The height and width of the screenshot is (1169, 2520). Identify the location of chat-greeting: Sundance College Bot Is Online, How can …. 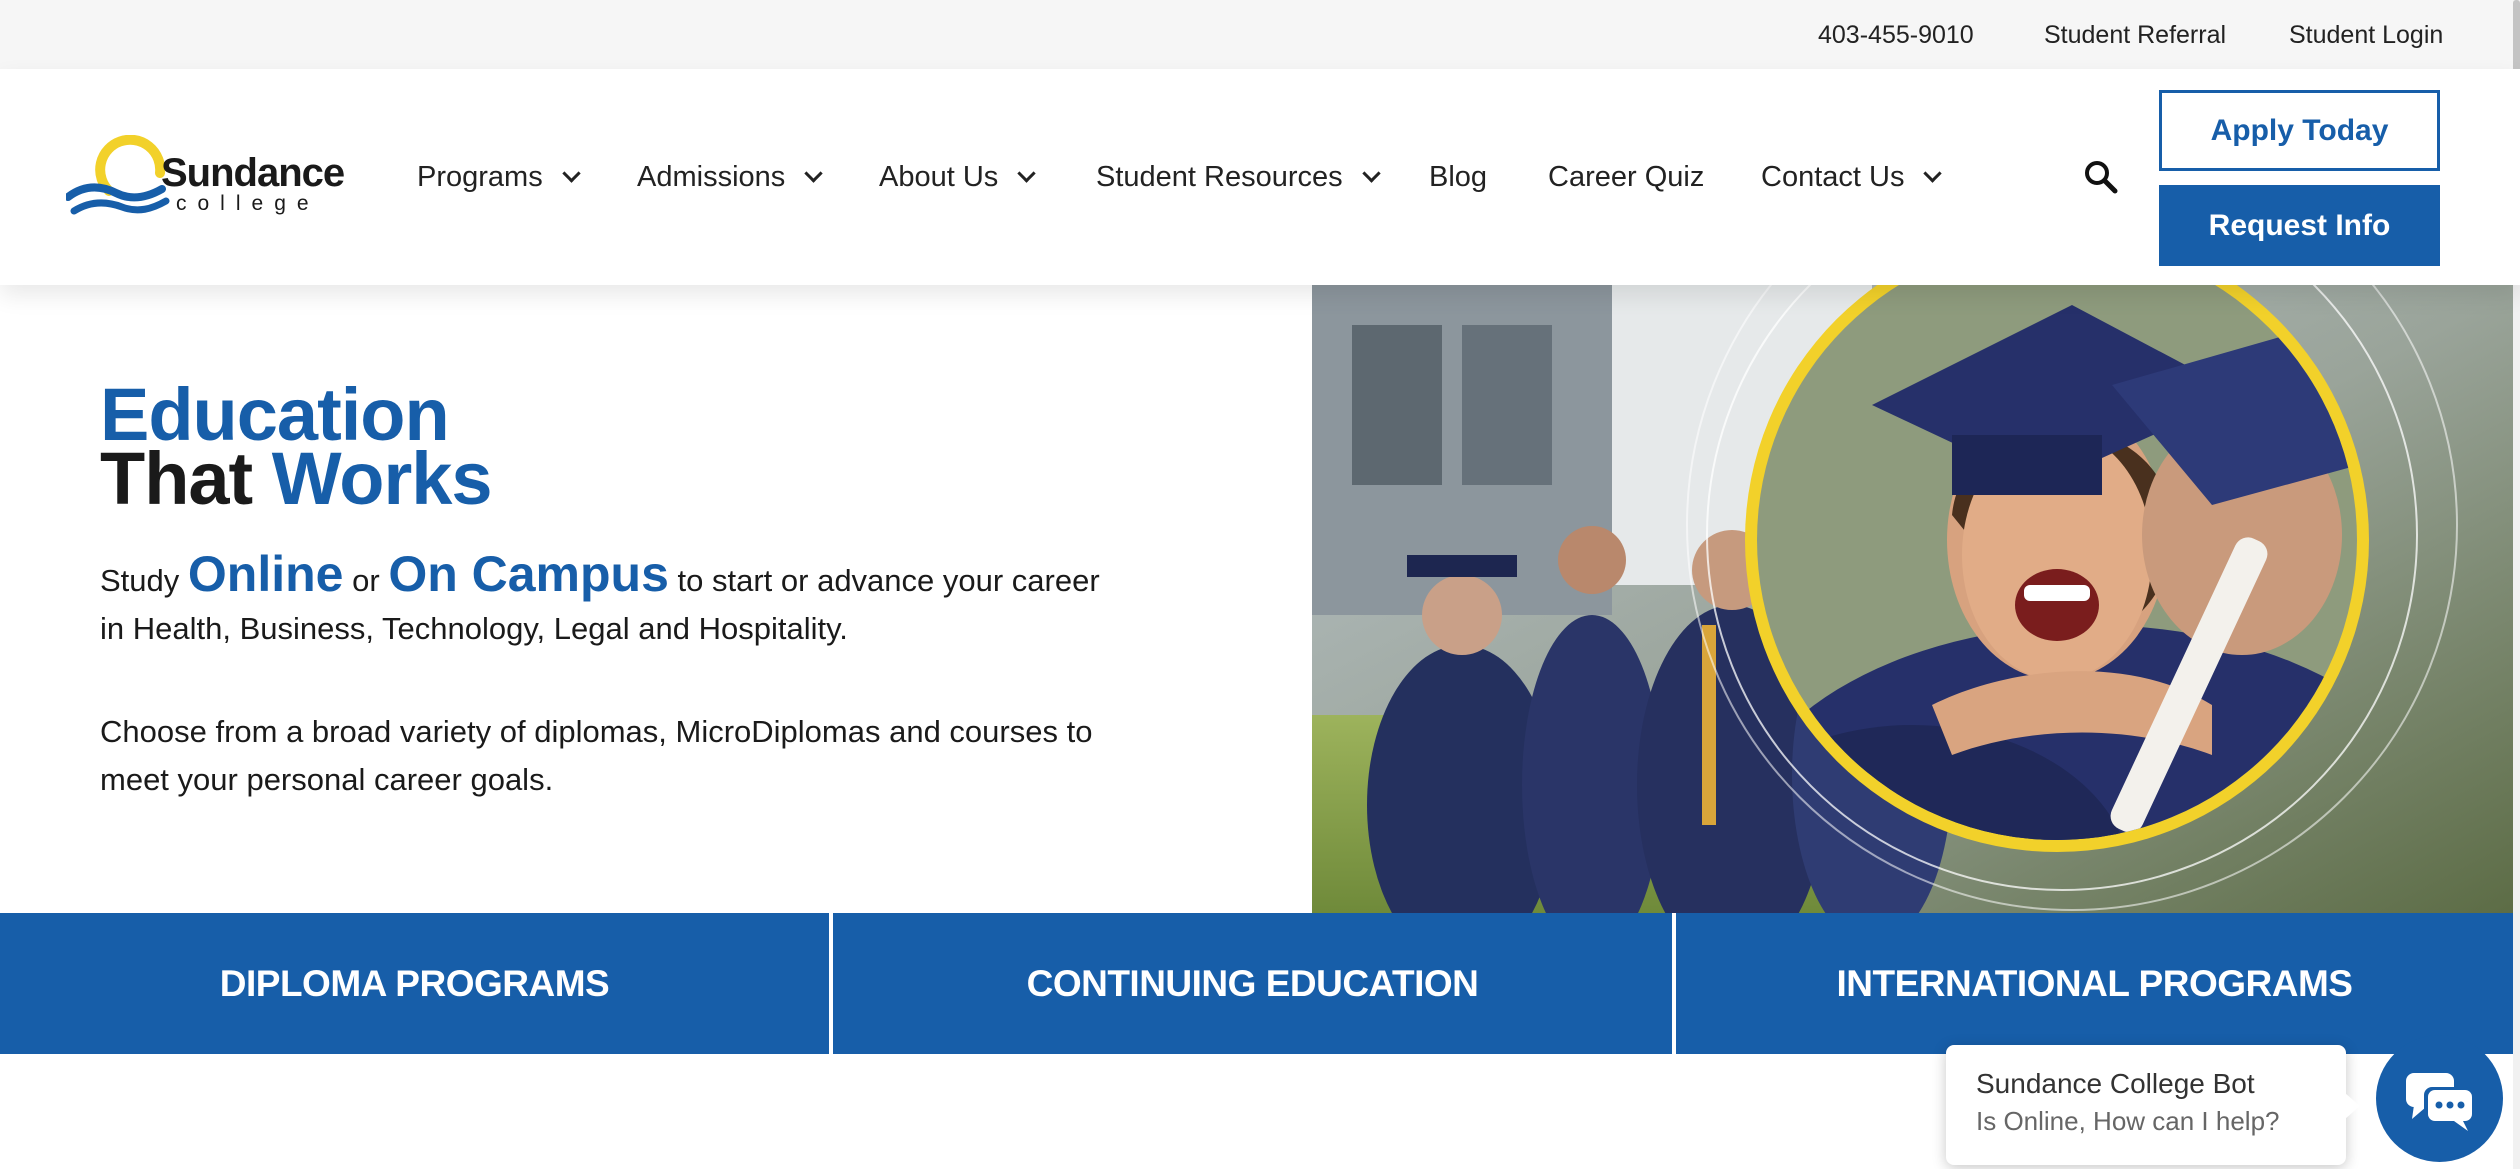
(2153, 1105).